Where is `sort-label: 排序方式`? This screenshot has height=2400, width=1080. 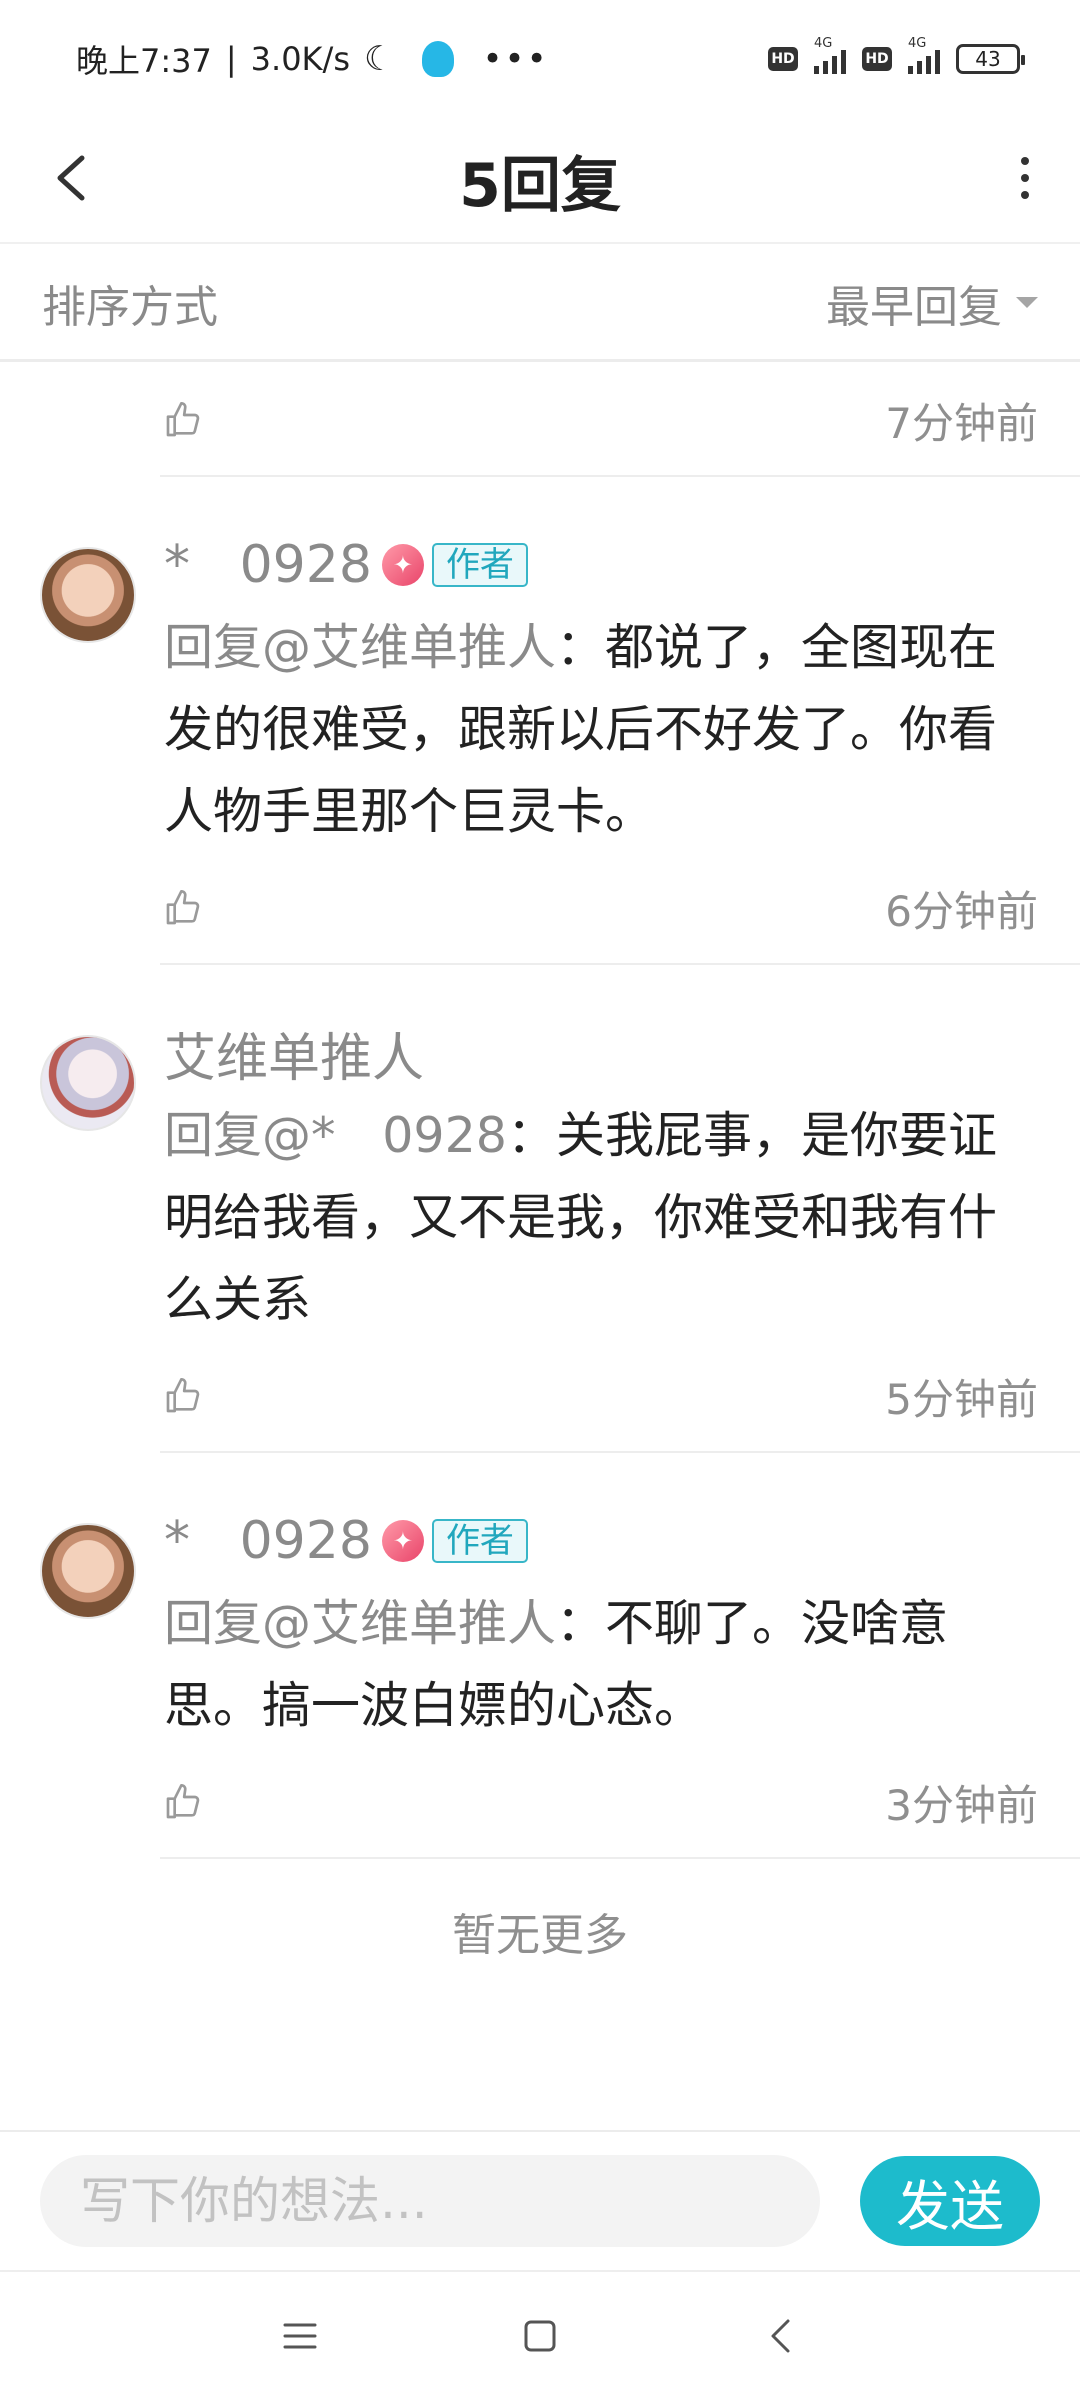
sort-label: 排序方式 is located at coordinates (130, 307).